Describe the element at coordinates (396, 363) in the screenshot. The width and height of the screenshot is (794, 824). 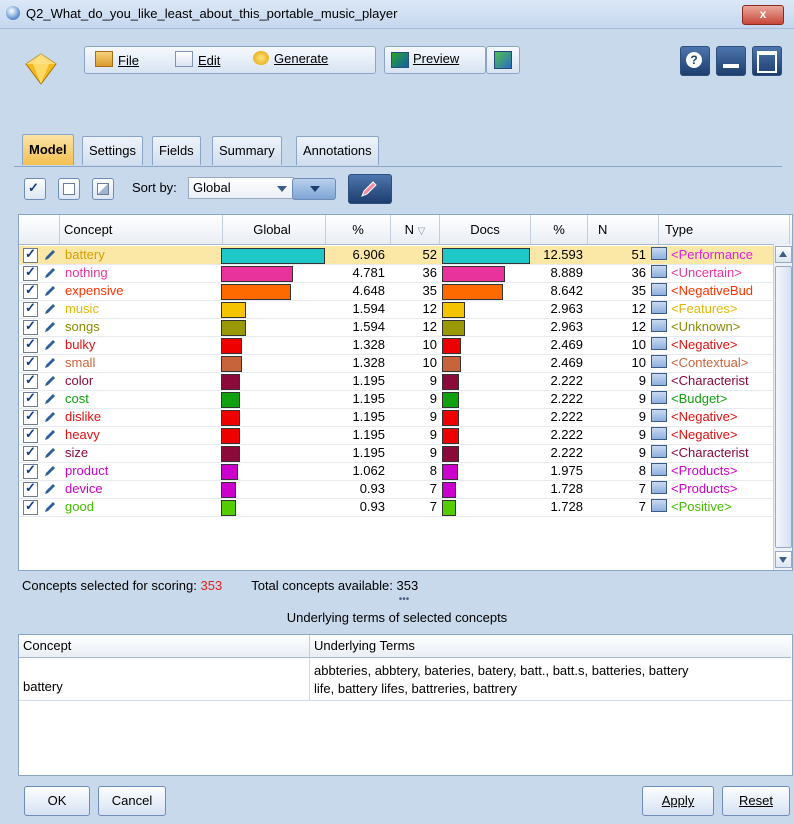
I see `table-row: small 1.328 10 2.469 10 <Contextual>` at that location.